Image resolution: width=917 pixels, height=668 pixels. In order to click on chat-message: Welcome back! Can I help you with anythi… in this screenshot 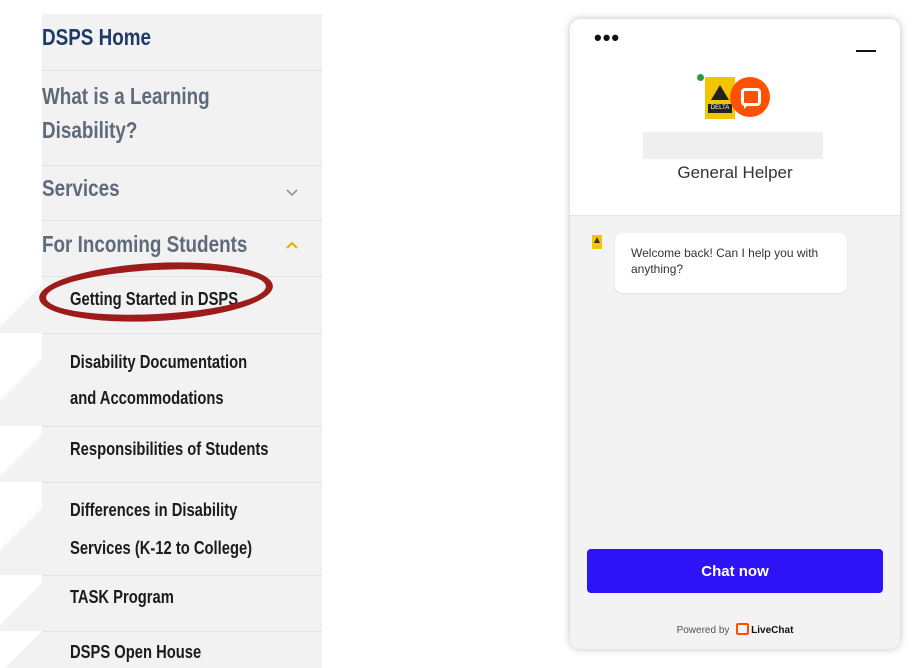, I will do `click(731, 263)`.